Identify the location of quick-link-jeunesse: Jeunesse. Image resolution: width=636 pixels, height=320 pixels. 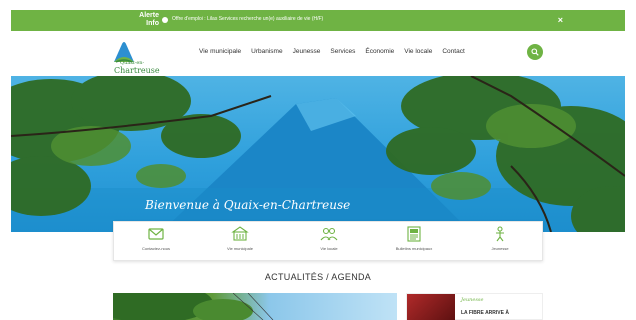
(500, 238).